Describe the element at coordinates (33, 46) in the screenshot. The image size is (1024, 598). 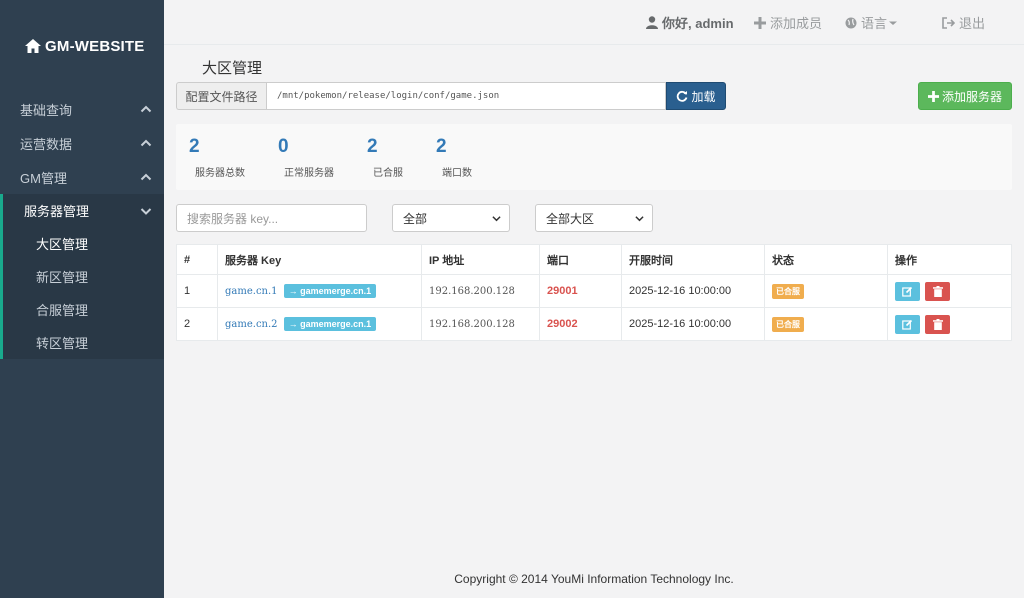
I see `home-icon` at that location.